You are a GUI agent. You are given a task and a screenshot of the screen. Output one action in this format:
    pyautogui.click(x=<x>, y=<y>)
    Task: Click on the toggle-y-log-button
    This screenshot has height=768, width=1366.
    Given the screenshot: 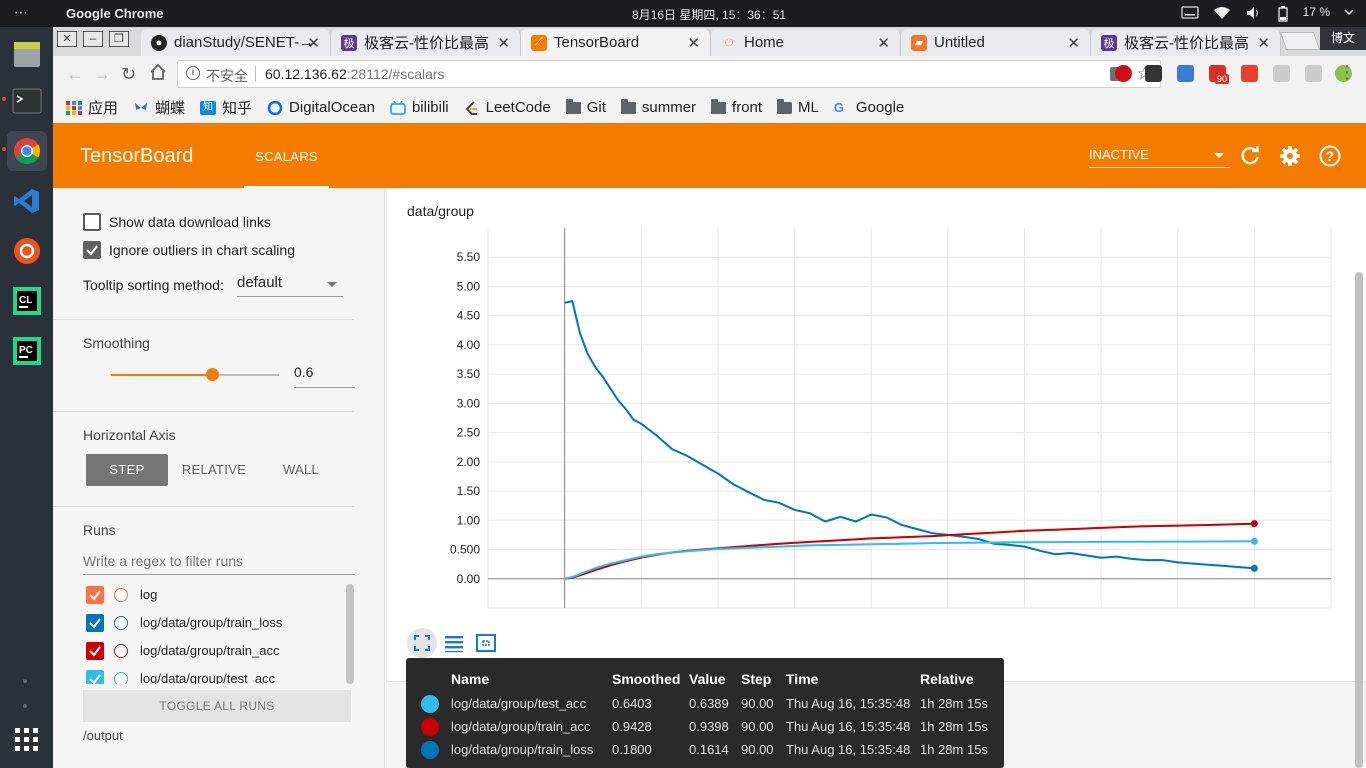 What is the action you would take?
    pyautogui.click(x=454, y=643)
    